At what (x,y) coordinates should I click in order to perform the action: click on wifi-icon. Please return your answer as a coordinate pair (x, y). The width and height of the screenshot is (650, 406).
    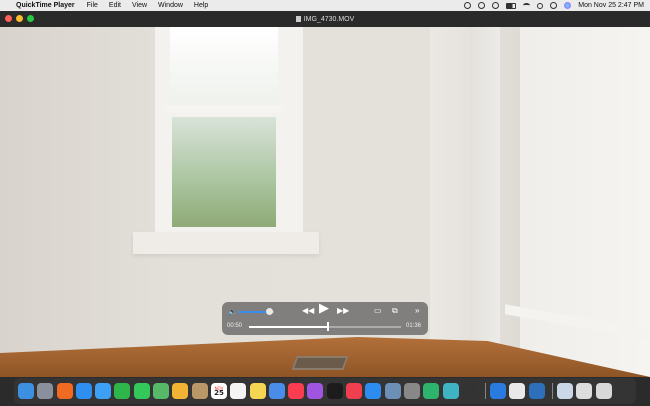
    Looking at the image, I should click on (527, 5).